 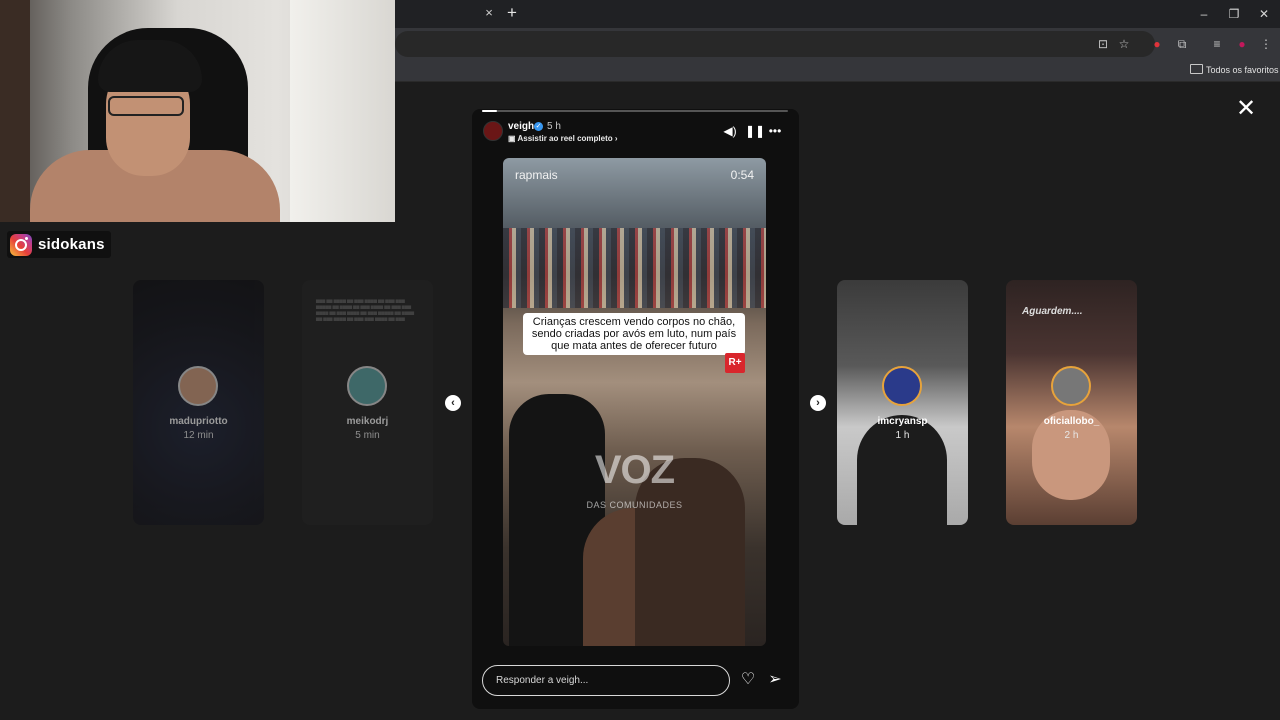 I want to click on puzzle-icon: ⧉, so click(x=1182, y=44).